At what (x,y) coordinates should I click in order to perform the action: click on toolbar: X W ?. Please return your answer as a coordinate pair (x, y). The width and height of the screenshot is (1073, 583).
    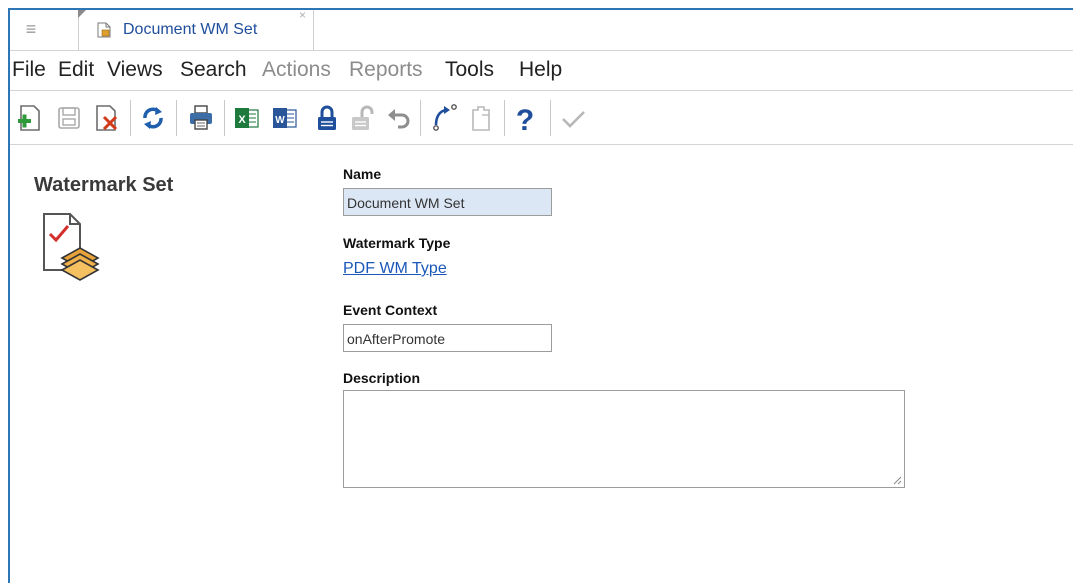
    Looking at the image, I should click on (541, 118).